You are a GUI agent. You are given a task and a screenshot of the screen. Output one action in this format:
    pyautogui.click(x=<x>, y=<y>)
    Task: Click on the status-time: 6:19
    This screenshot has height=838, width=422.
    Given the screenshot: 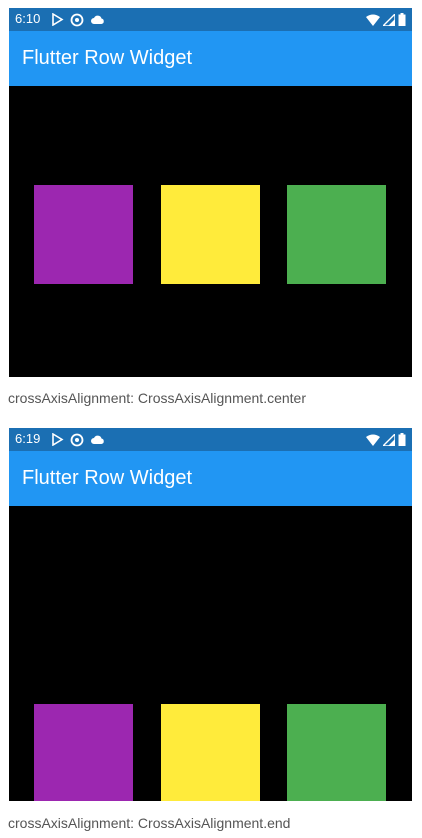 What is the action you would take?
    pyautogui.click(x=28, y=438)
    